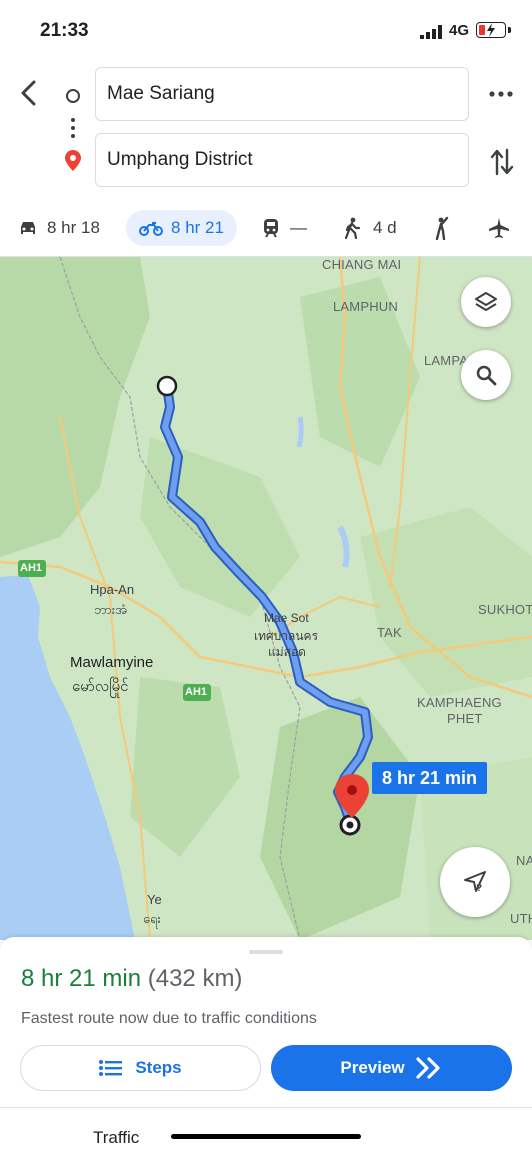 This screenshot has height=1150, width=532. Describe the element at coordinates (152, 918) in the screenshot. I see `map-label-ye-burmese: ရေး` at that location.